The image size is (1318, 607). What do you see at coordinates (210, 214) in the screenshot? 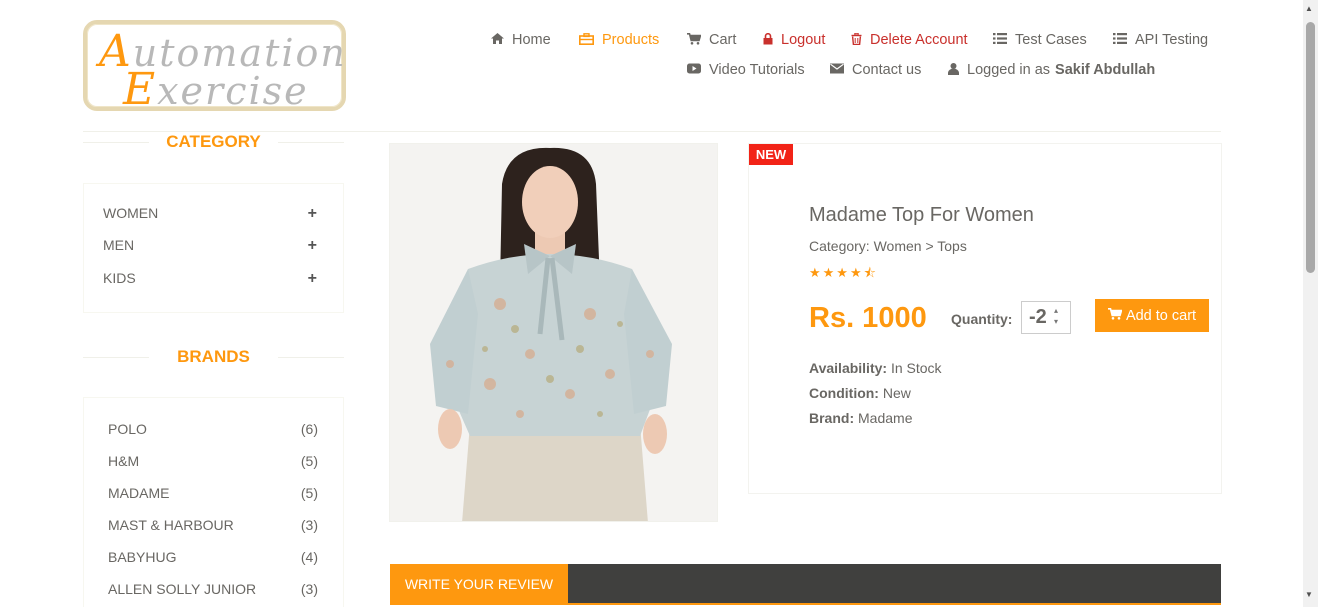
I see `category-women: WOMEN +` at bounding box center [210, 214].